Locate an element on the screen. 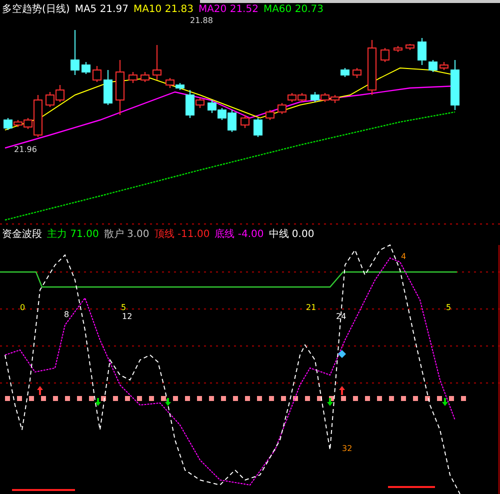 This screenshot has height=494, width=500. legend-label: MA60 20.73 is located at coordinates (293, 10).